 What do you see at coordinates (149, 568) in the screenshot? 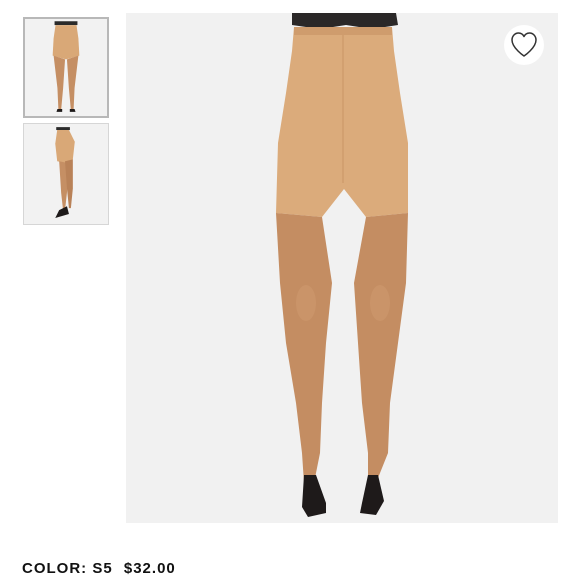
I see `price: $32.00` at bounding box center [149, 568].